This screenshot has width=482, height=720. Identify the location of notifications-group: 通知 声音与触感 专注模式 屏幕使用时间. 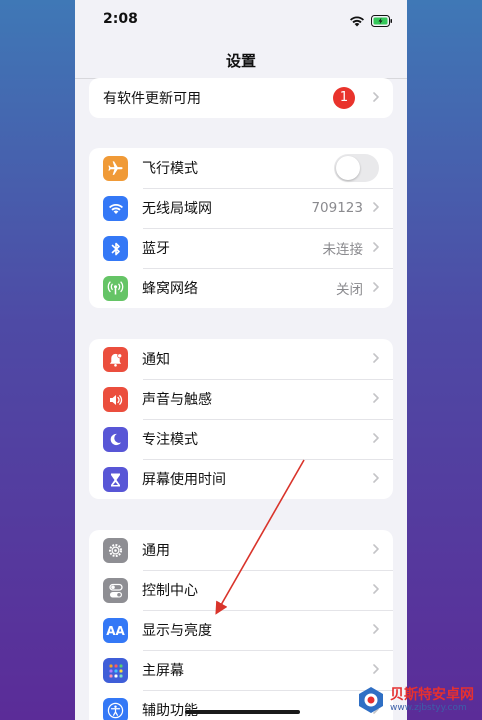
(241, 419).